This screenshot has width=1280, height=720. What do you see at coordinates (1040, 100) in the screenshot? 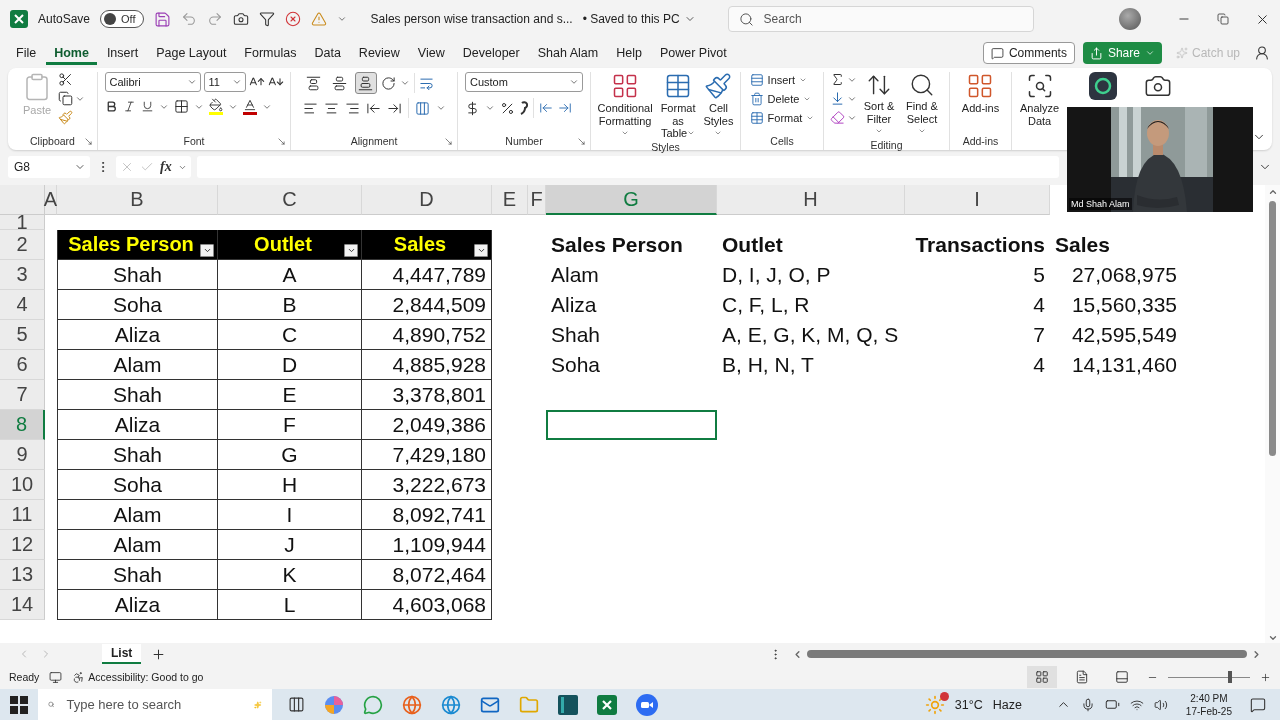
I see `analyze-data-button: Analyze Data` at bounding box center [1040, 100].